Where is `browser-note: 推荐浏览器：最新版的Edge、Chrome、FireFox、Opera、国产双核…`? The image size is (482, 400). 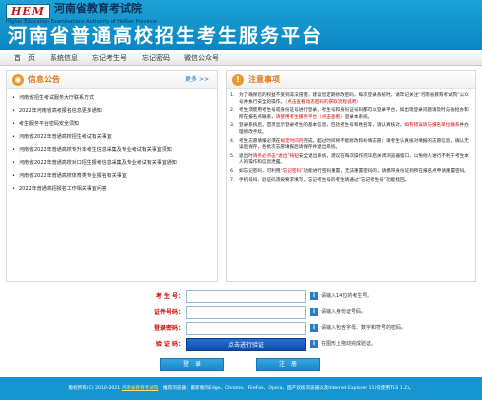 browser-note: 推荐浏览器：最新版的Edge、Chrome、FireFox、Opera、国产双核… is located at coordinates (286, 388).